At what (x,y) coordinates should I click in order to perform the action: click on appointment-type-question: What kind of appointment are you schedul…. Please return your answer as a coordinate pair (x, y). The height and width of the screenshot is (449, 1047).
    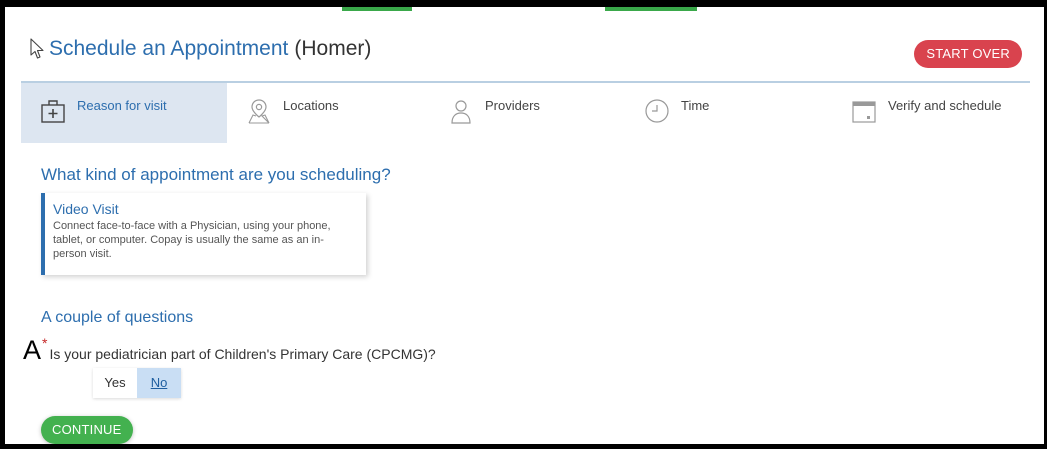
    Looking at the image, I should click on (216, 174).